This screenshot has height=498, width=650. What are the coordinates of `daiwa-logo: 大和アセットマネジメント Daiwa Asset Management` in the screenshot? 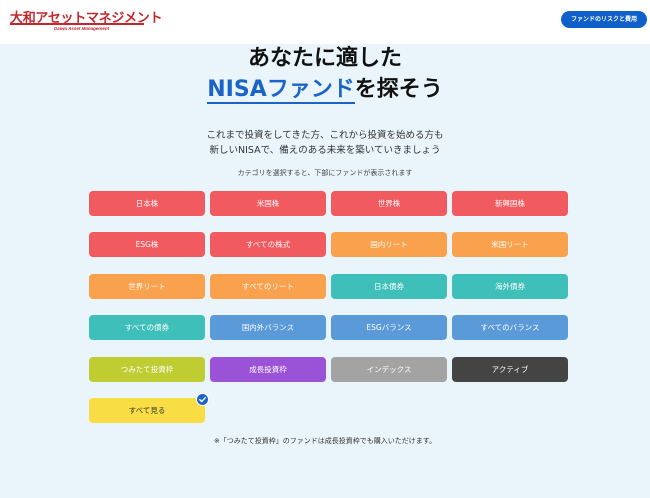 It's located at (86, 20).